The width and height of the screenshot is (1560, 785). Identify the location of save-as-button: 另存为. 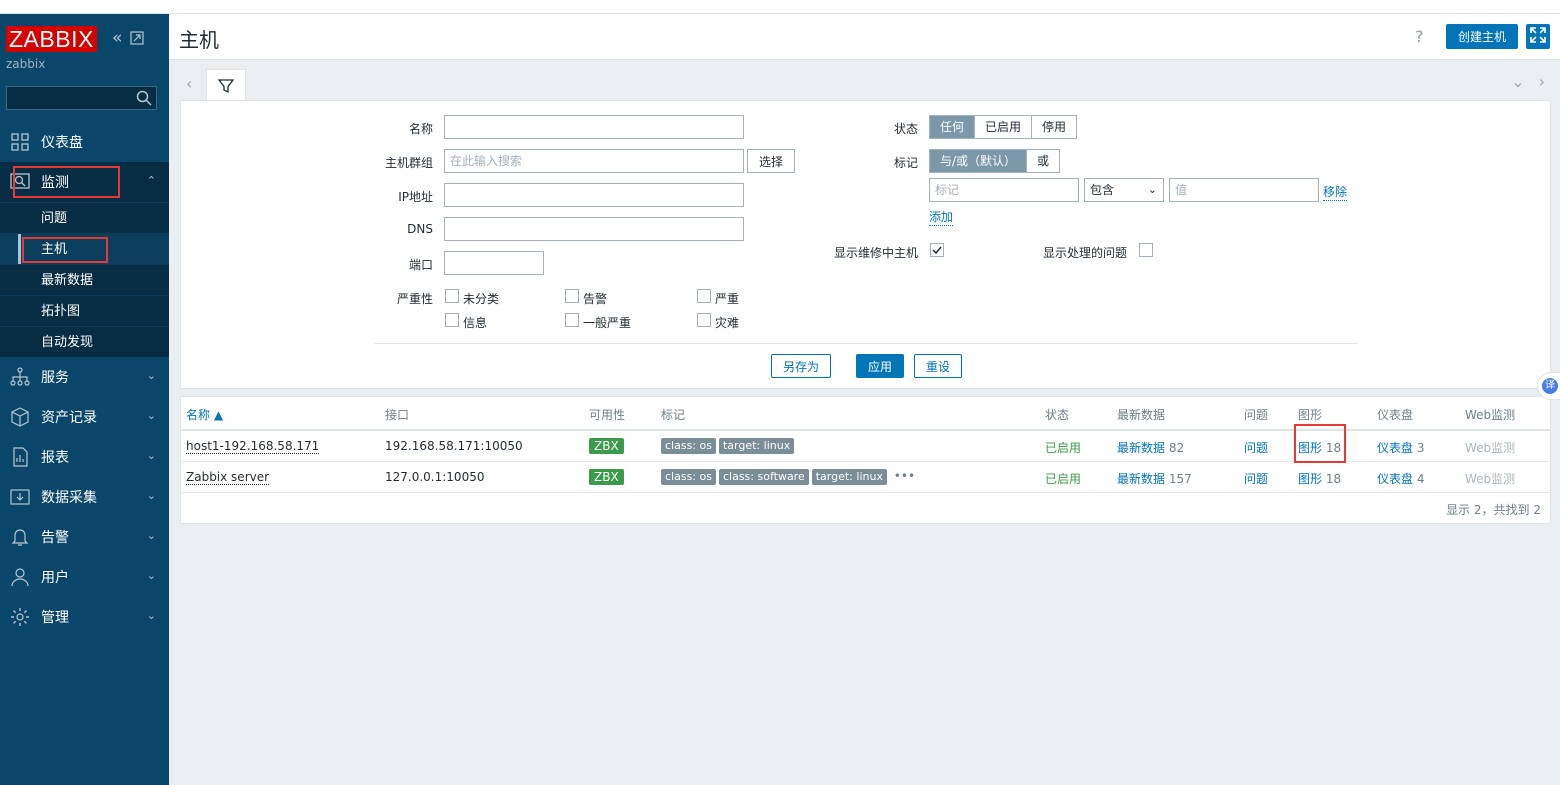
(801, 366).